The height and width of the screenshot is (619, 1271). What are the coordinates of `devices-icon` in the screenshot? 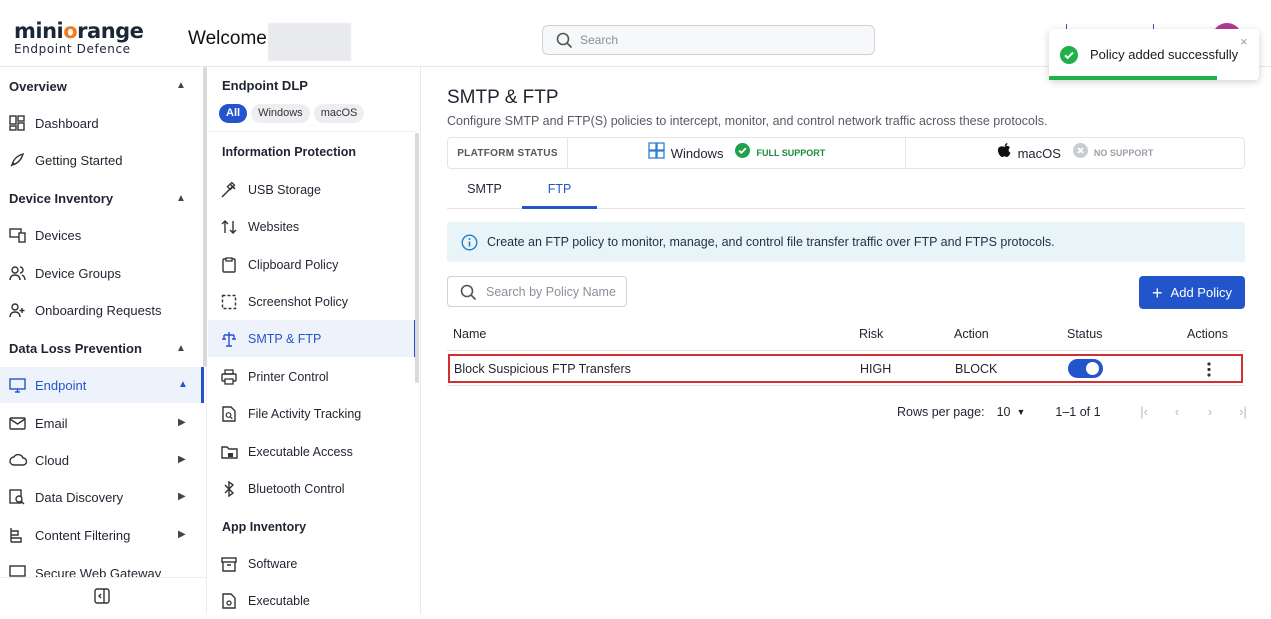 It's located at (17, 235).